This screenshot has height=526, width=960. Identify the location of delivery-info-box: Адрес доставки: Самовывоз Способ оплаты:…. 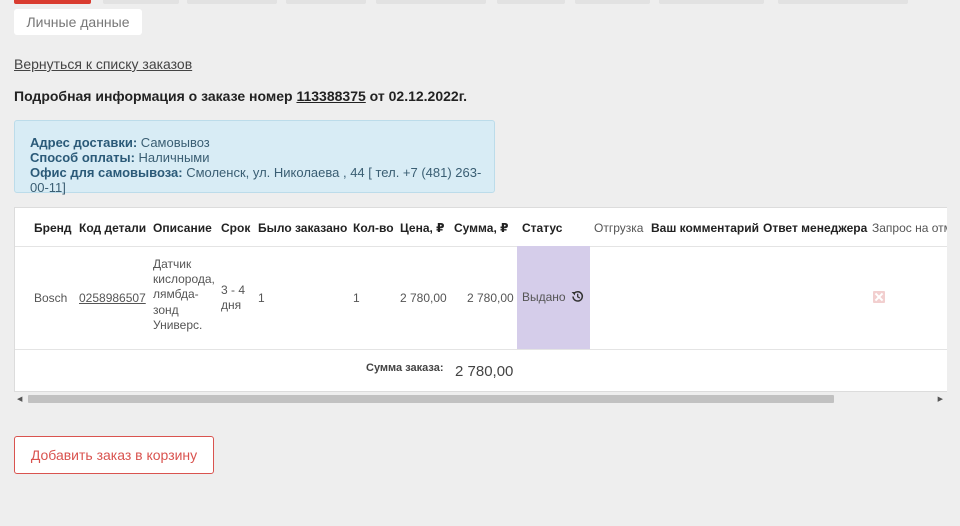
(254, 157).